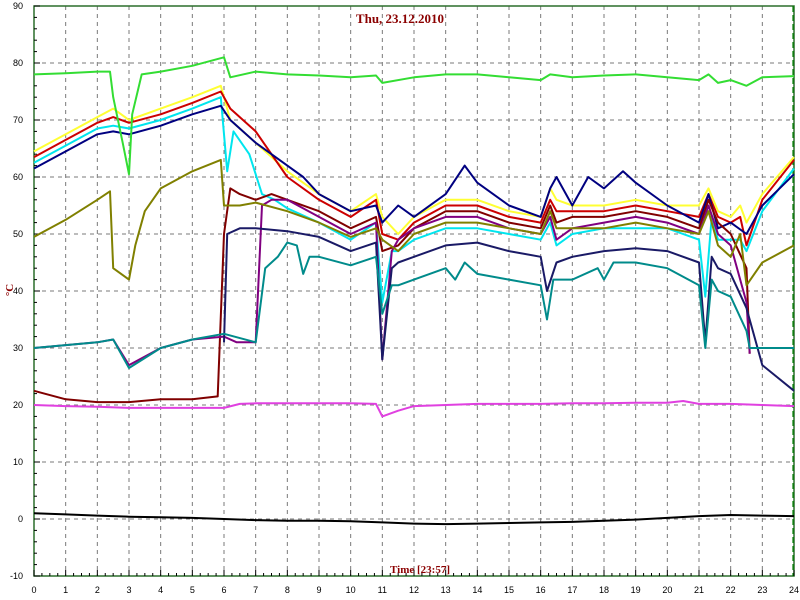 This screenshot has height=600, width=800. Describe the element at coordinates (420, 570) in the screenshot. I see `x-axis-label: Time [23:57]` at that location.